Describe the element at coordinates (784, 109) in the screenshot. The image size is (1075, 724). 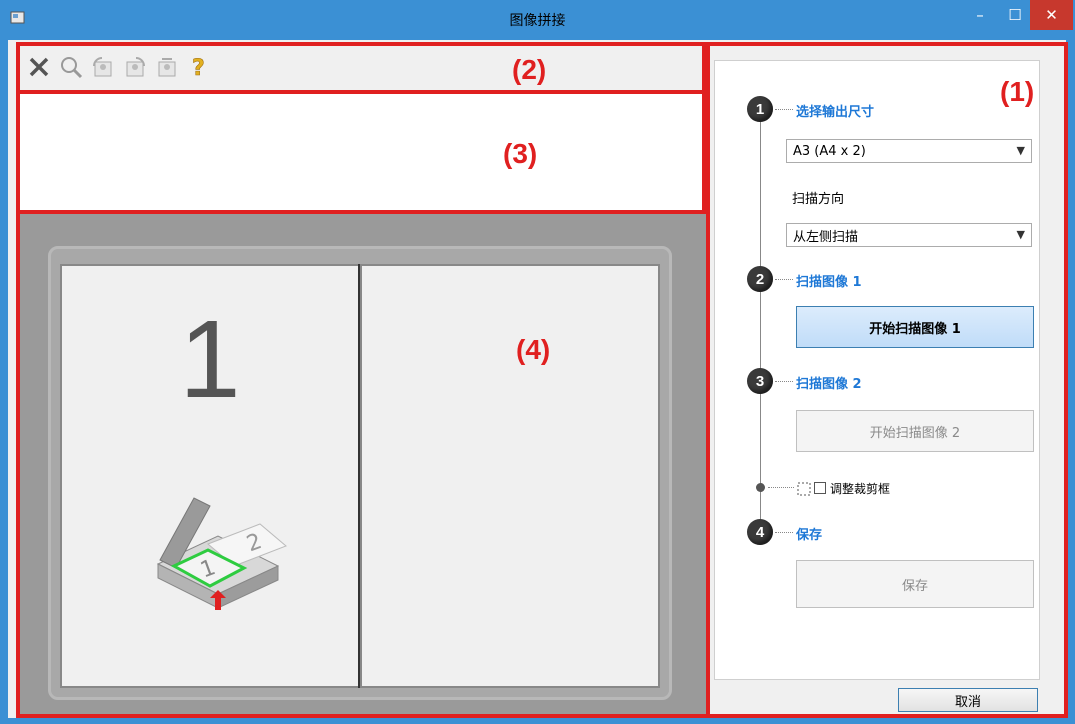
I see `step-1-dots` at that location.